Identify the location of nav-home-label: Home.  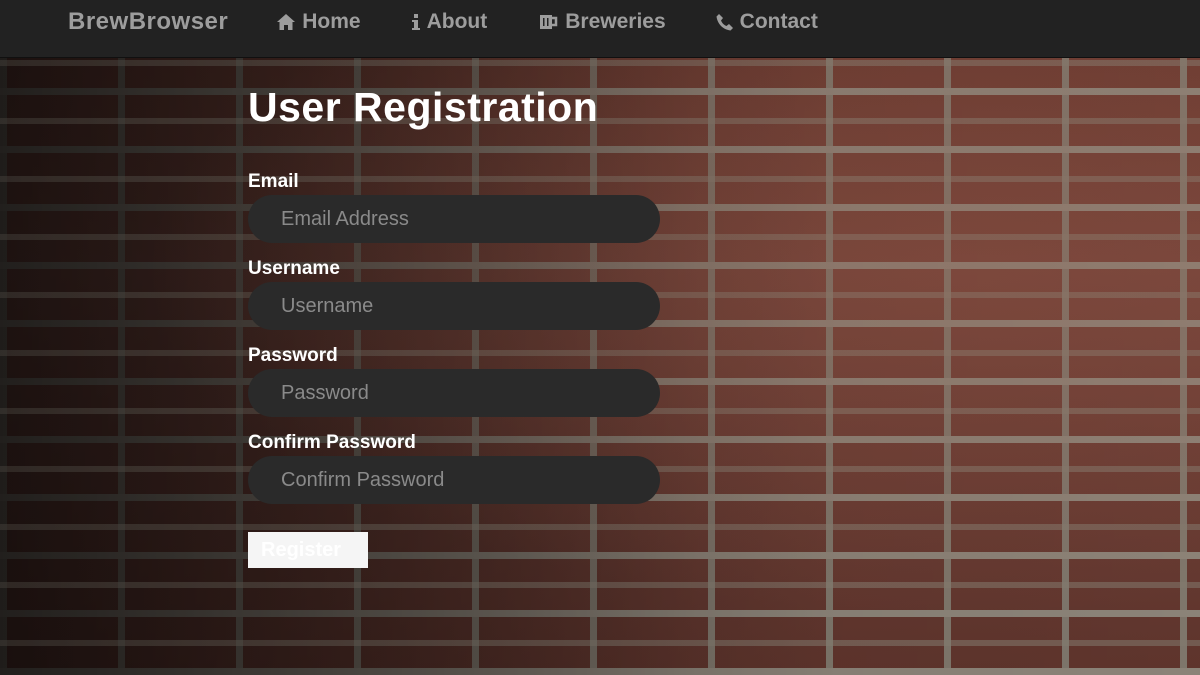
(331, 21).